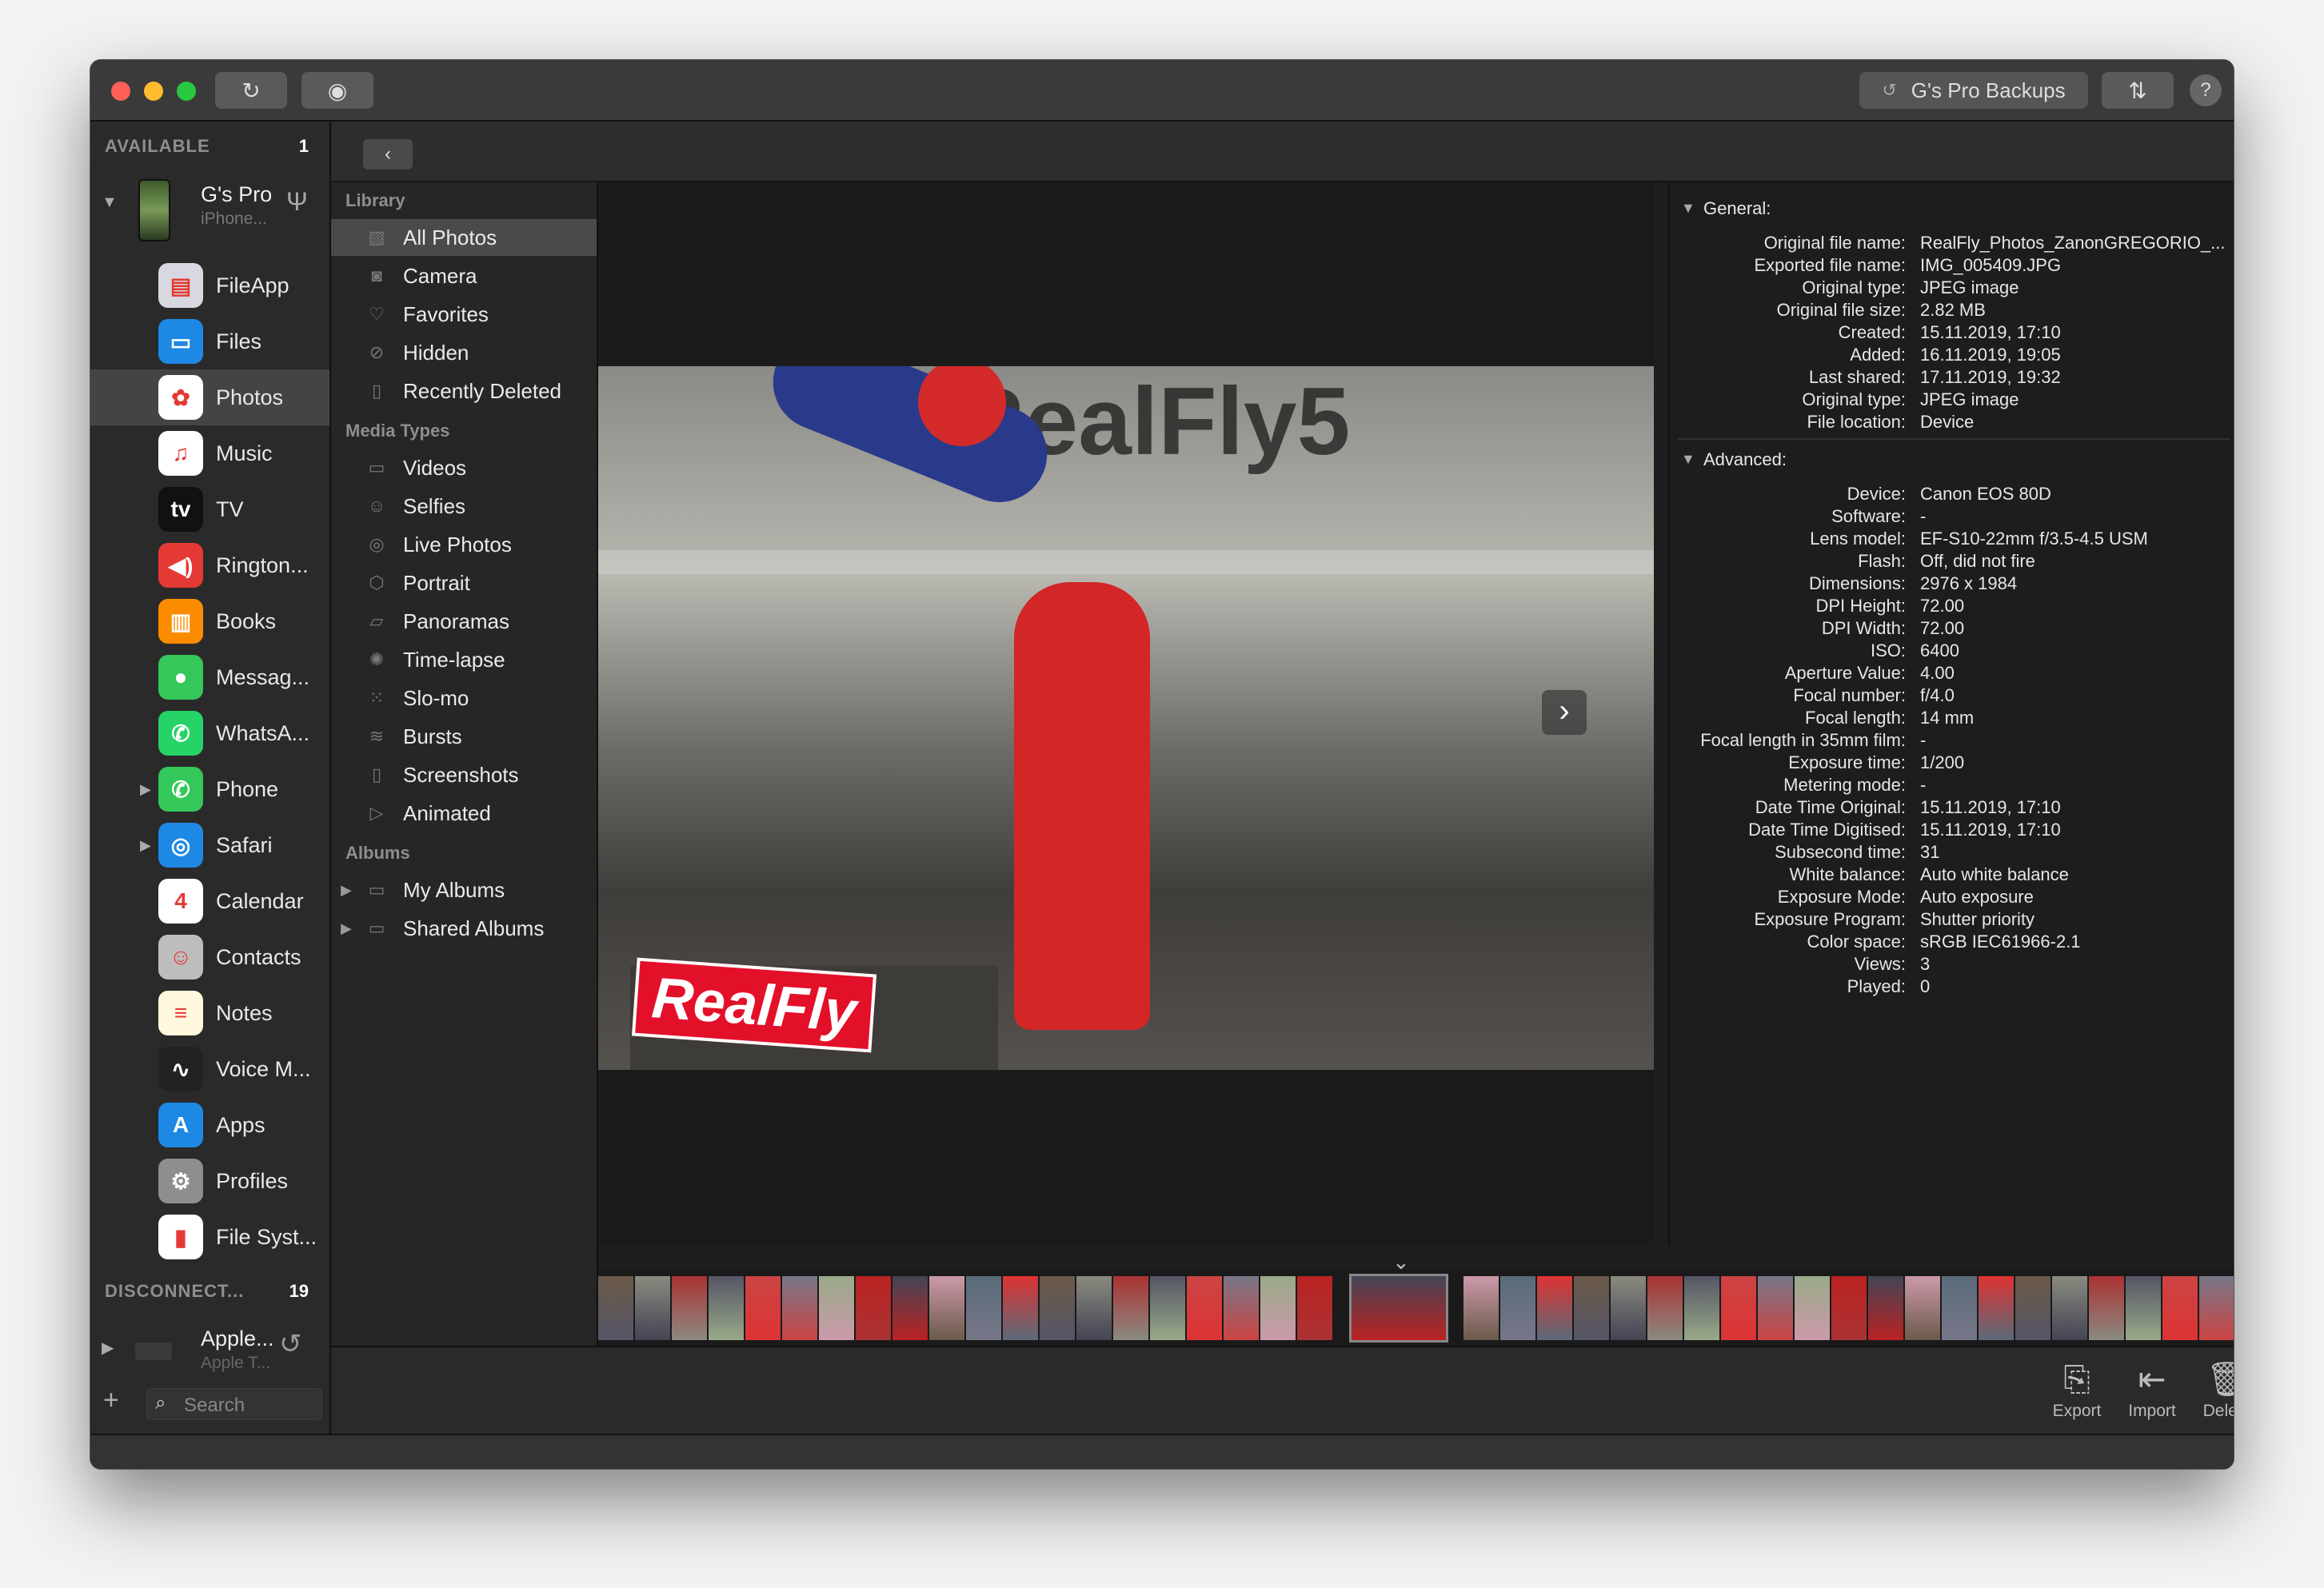 The height and width of the screenshot is (1588, 2324). What do you see at coordinates (1737, 208) in the screenshot?
I see `general-section-title: General:` at bounding box center [1737, 208].